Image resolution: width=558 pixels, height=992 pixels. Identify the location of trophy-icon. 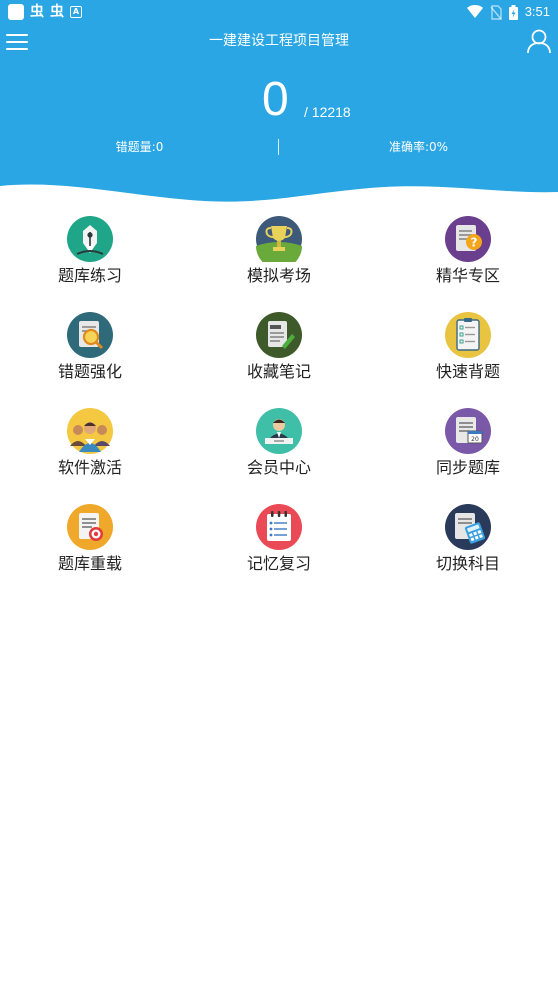
(279, 239).